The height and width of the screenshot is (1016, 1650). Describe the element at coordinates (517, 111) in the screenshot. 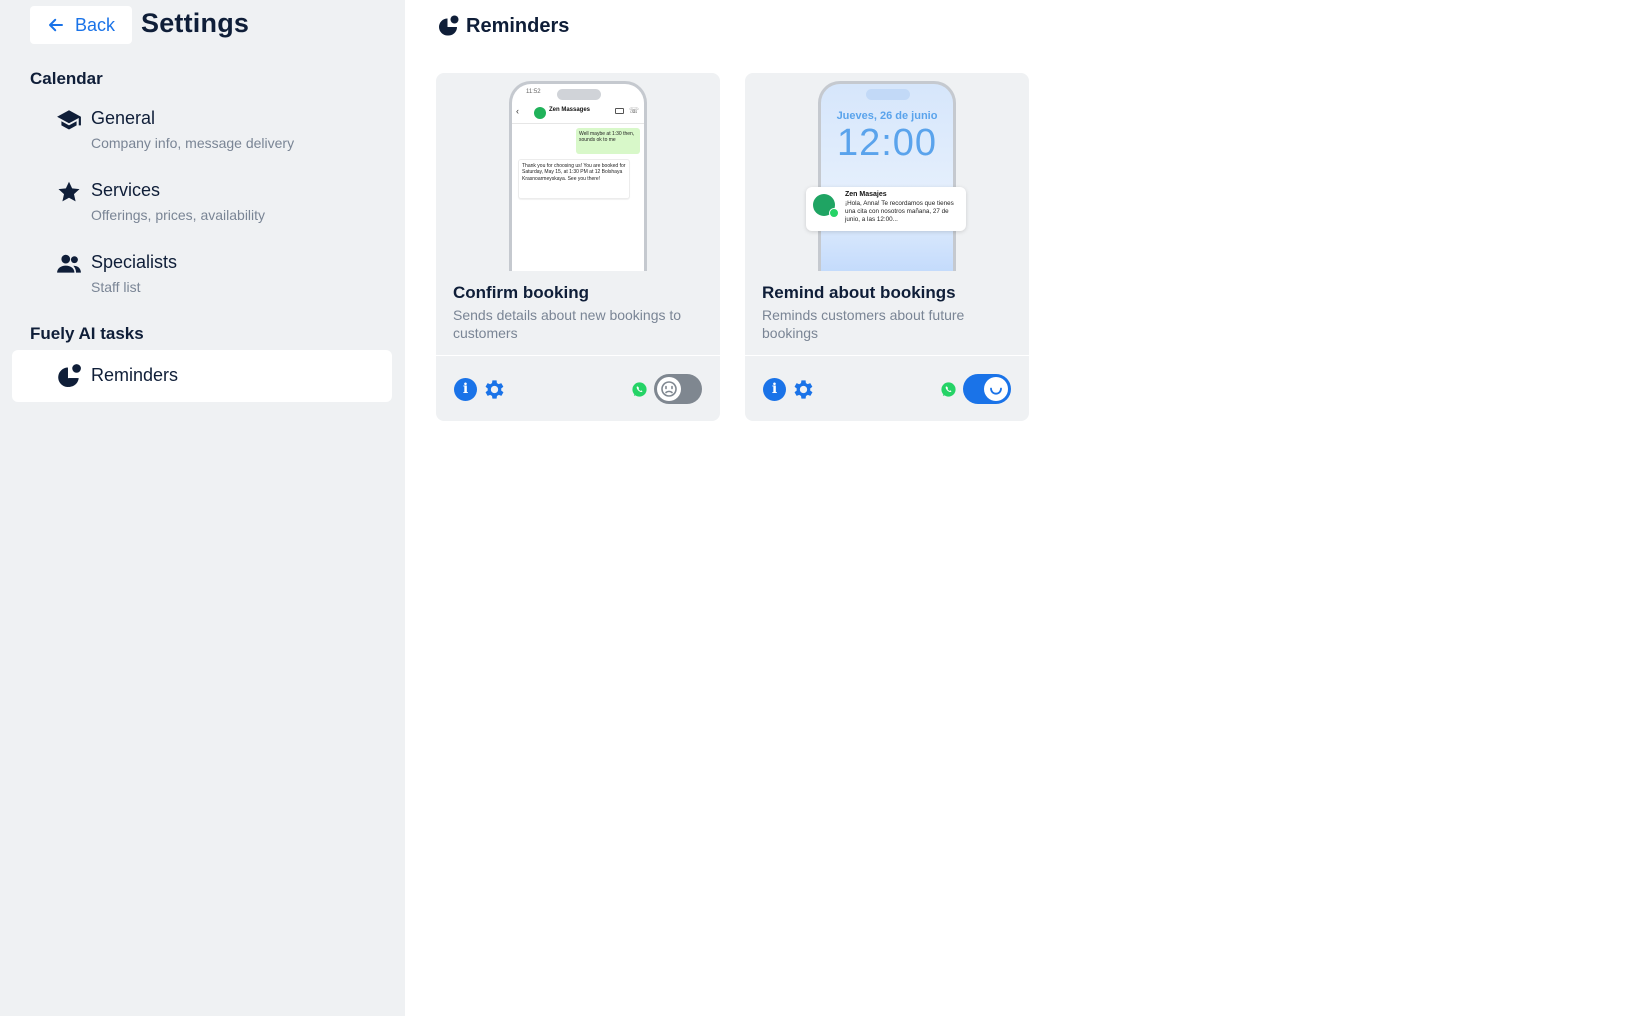

I see `chevron-left-icon: ‹` at that location.